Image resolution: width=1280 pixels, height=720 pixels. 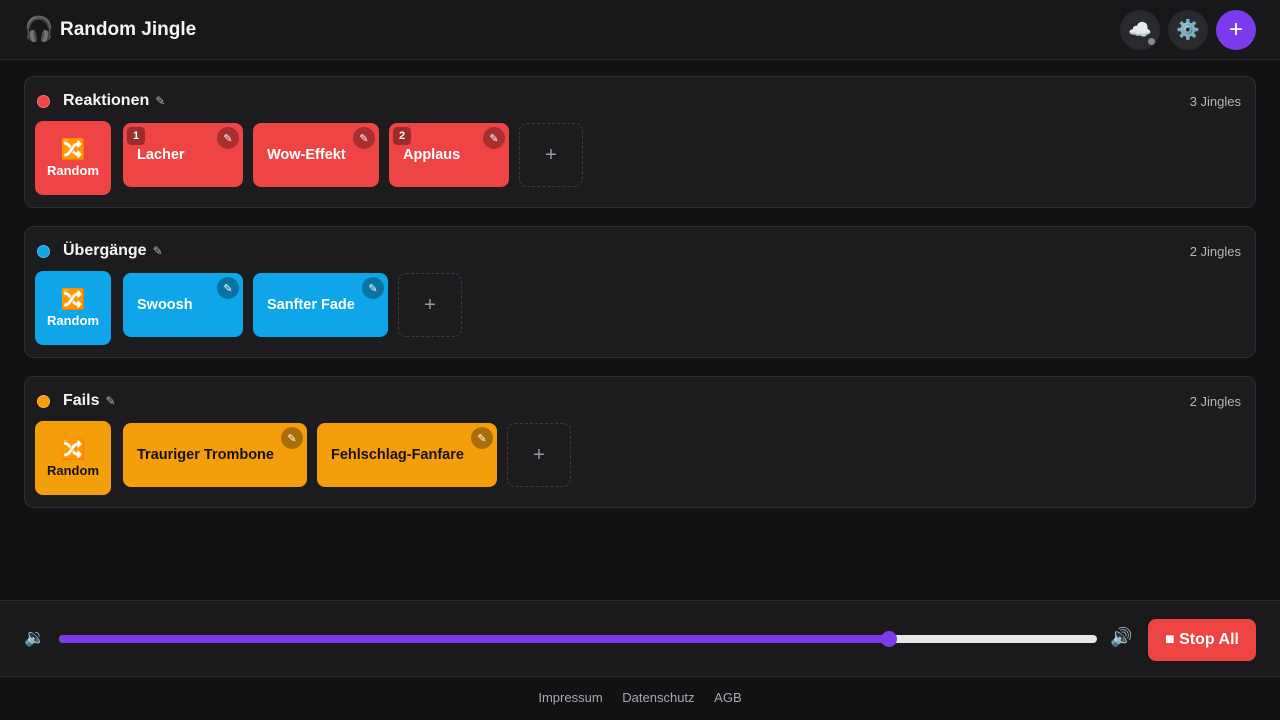 I want to click on player-bar: 🔉 🔊 ■ Stop All, so click(x=640, y=638).